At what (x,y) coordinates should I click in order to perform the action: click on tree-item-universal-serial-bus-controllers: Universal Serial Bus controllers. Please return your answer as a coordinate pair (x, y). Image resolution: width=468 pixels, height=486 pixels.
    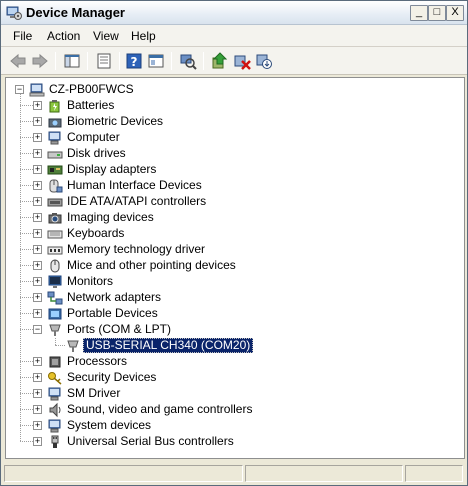
    Looking at the image, I should click on (150, 441).